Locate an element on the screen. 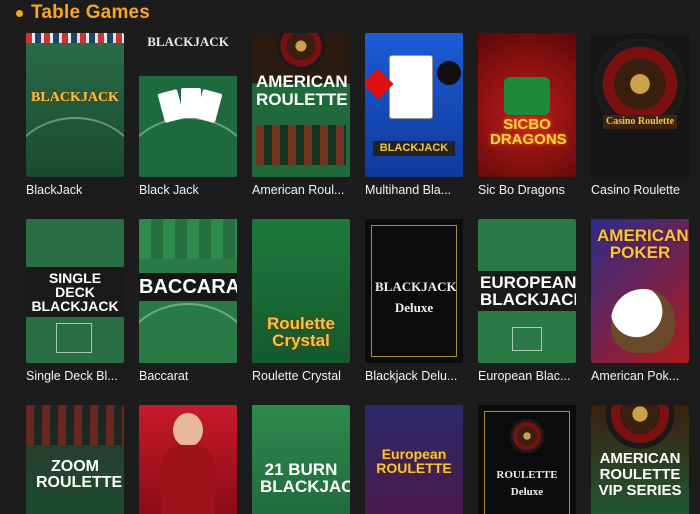 Image resolution: width=700 pixels, height=514 pixels. game-art-title: SINGLE DECK BLACKJACK is located at coordinates (75, 292).